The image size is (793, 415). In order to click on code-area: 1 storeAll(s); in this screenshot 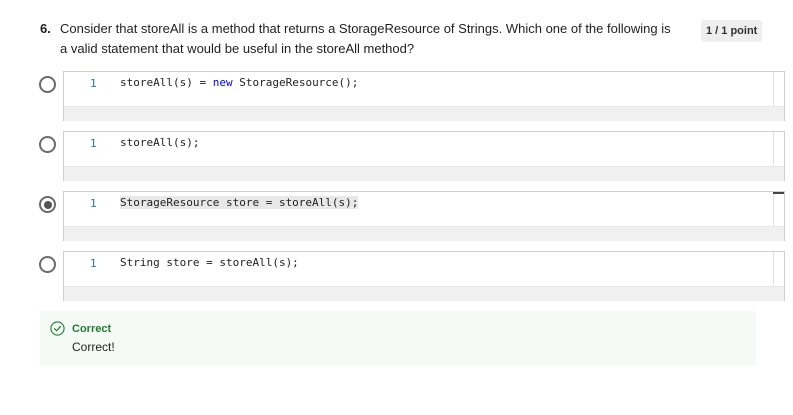, I will do `click(419, 149)`.